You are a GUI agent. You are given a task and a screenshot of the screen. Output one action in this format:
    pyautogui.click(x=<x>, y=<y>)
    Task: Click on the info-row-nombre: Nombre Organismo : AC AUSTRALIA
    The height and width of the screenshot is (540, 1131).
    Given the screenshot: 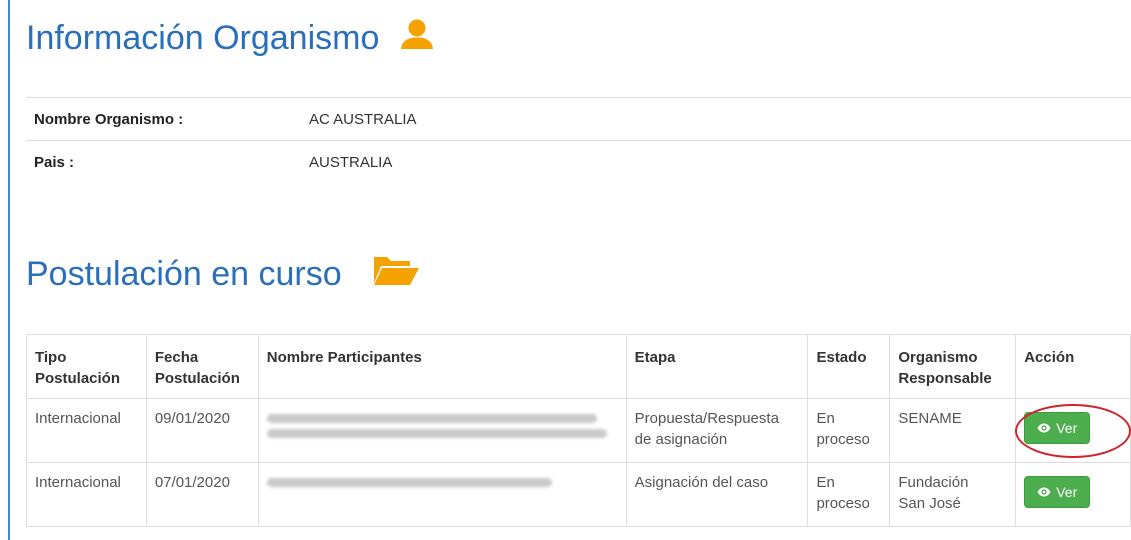 What is the action you would take?
    pyautogui.click(x=578, y=119)
    